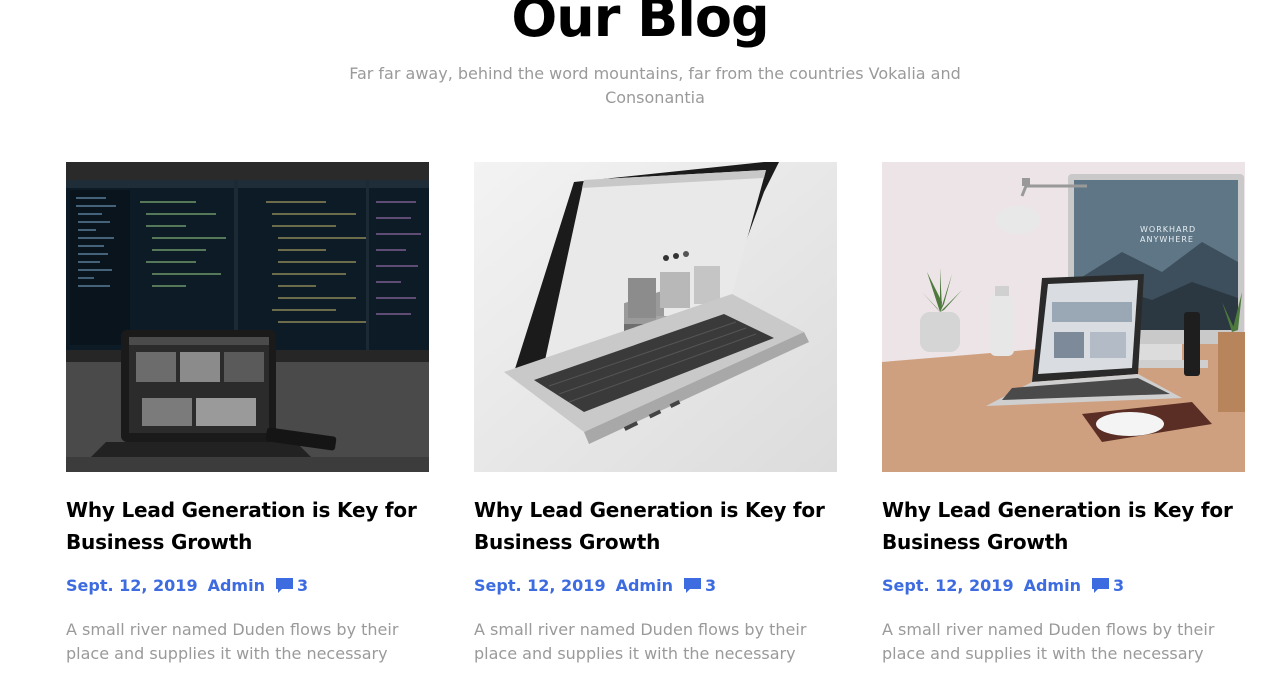 This screenshot has width=1280, height=676. I want to click on screen-text-anywhere: ANYWHERE, so click(1167, 239).